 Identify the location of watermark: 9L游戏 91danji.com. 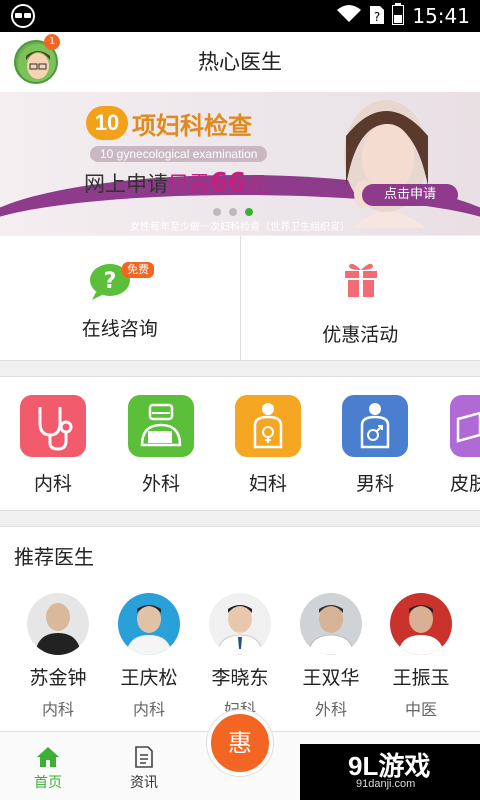
(390, 772).